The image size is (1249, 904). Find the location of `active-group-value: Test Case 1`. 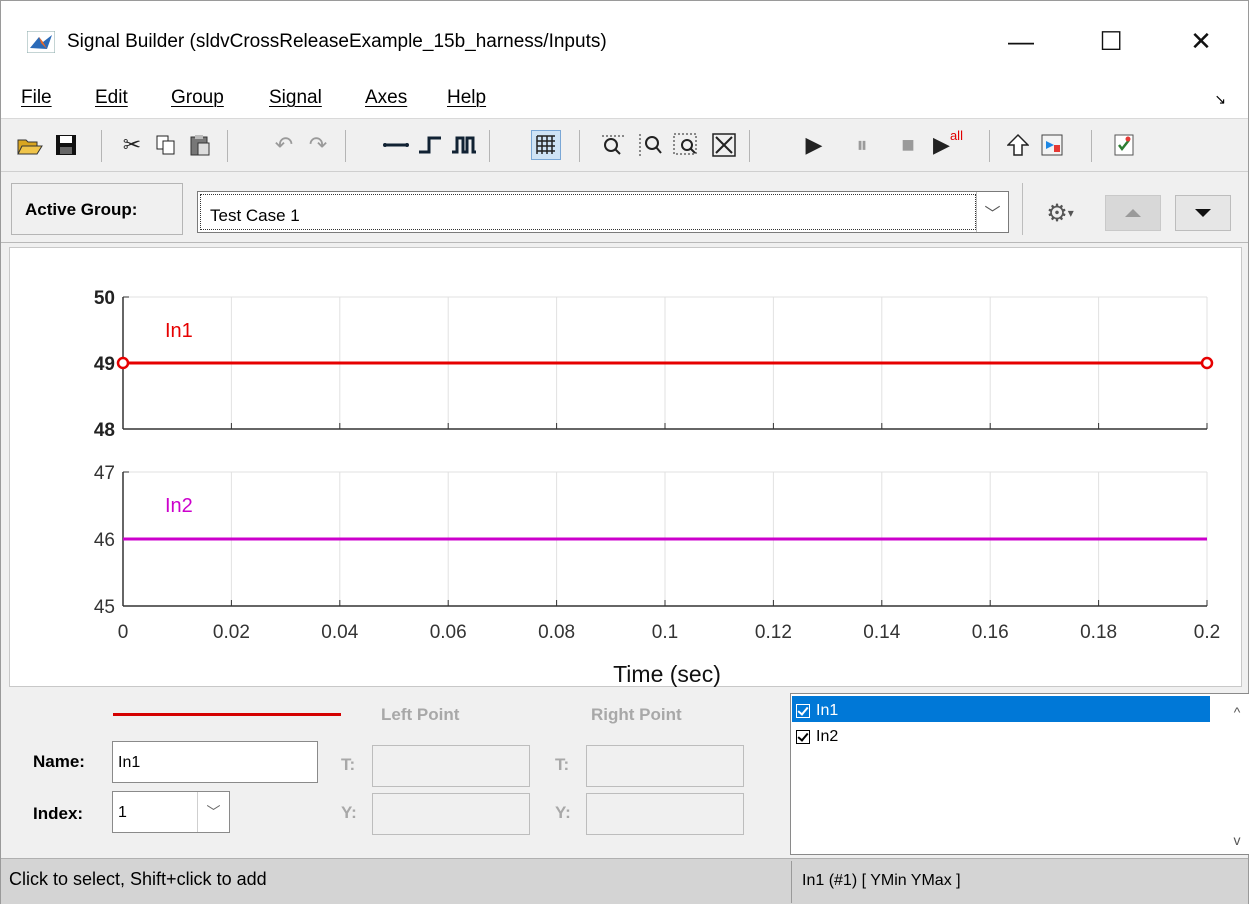

active-group-value: Test Case 1 is located at coordinates (255, 215).